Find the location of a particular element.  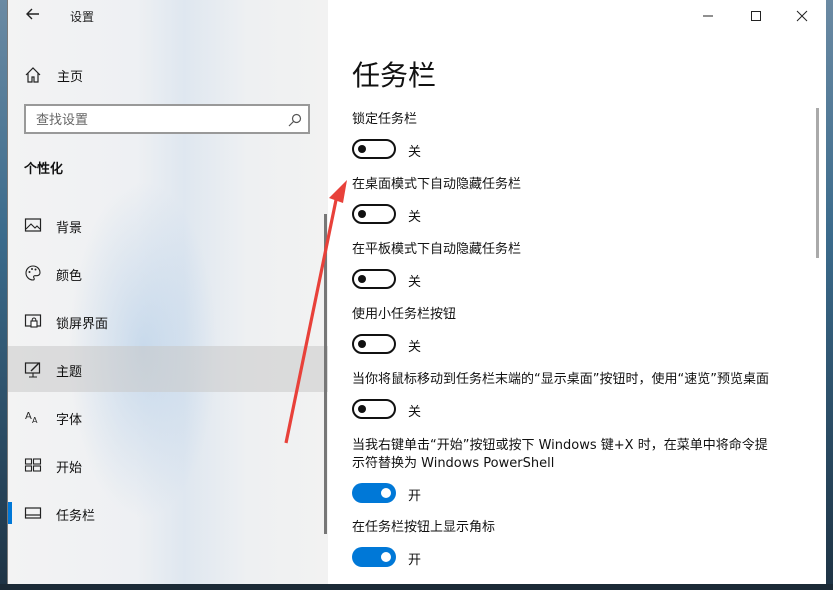

back-arrow-icon is located at coordinates (33, 16).